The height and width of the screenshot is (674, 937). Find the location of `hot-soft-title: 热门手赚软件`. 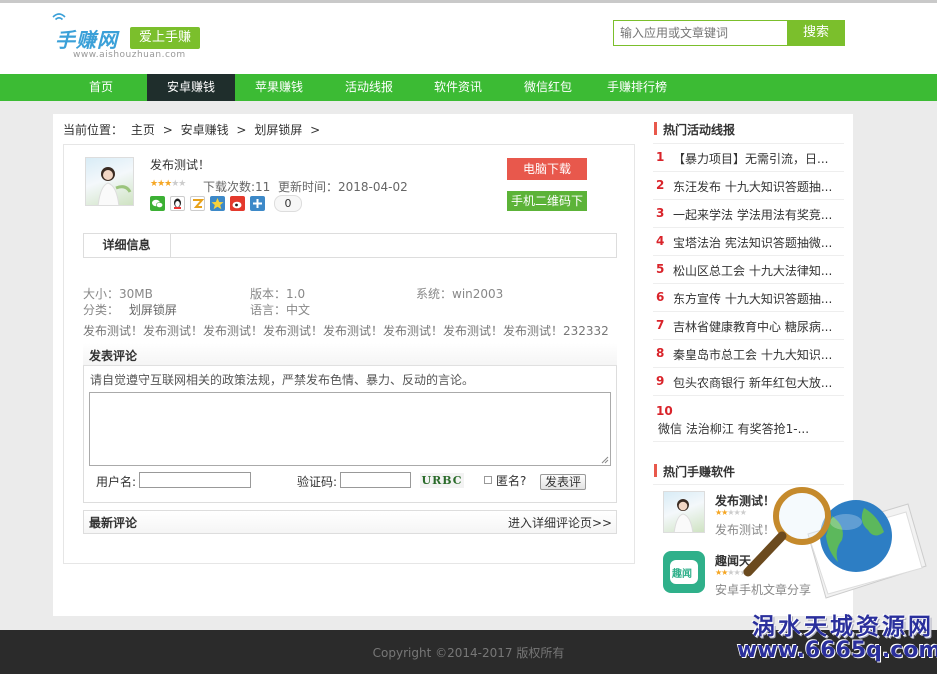

hot-soft-title: 热门手赚软件 is located at coordinates (699, 472).